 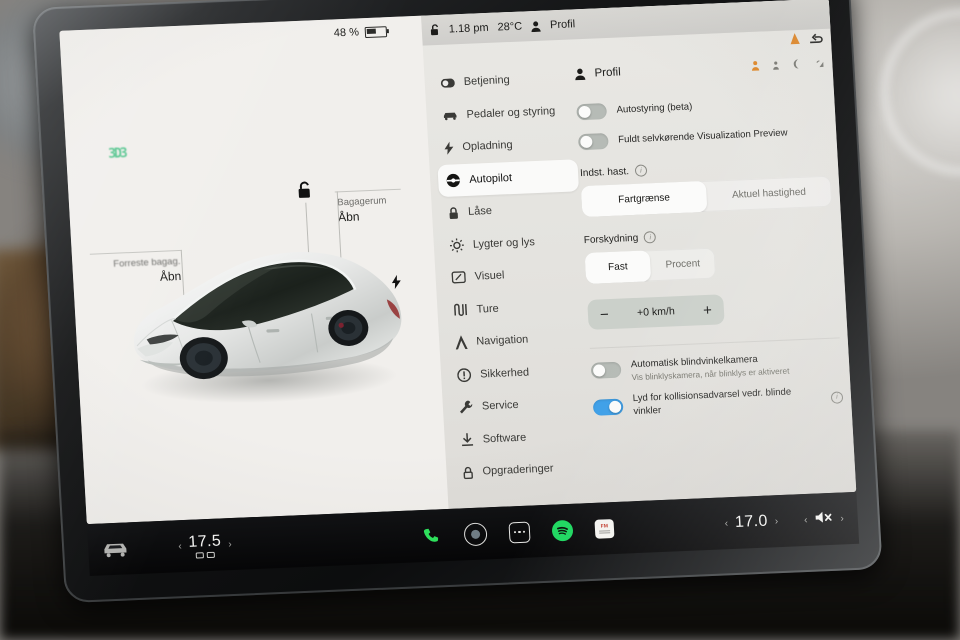 What do you see at coordinates (367, 190) in the screenshot?
I see `trunk-label-rule` at bounding box center [367, 190].